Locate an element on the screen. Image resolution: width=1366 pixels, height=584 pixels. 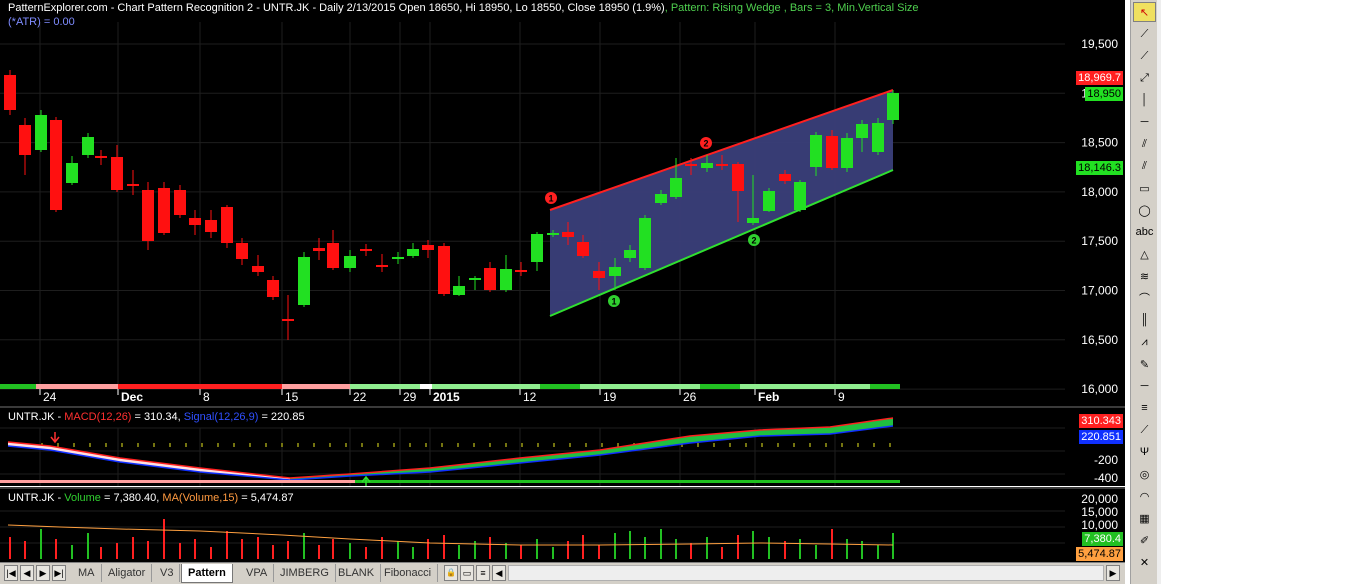
sheet-options-icon: ▭ is located at coordinates (467, 573).